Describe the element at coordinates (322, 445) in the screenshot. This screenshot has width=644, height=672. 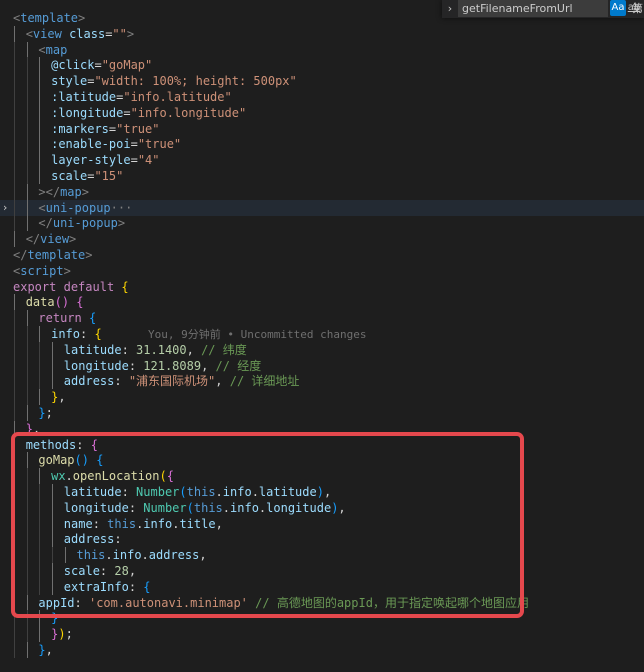
I see `code-line: methods: {` at that location.